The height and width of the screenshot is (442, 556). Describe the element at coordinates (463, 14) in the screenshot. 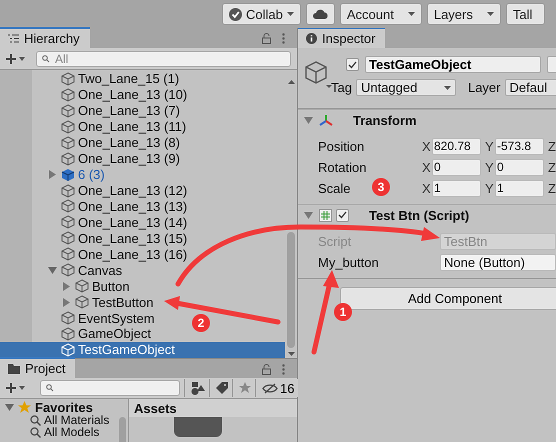

I see `toolbar-dropdown: Layers` at that location.